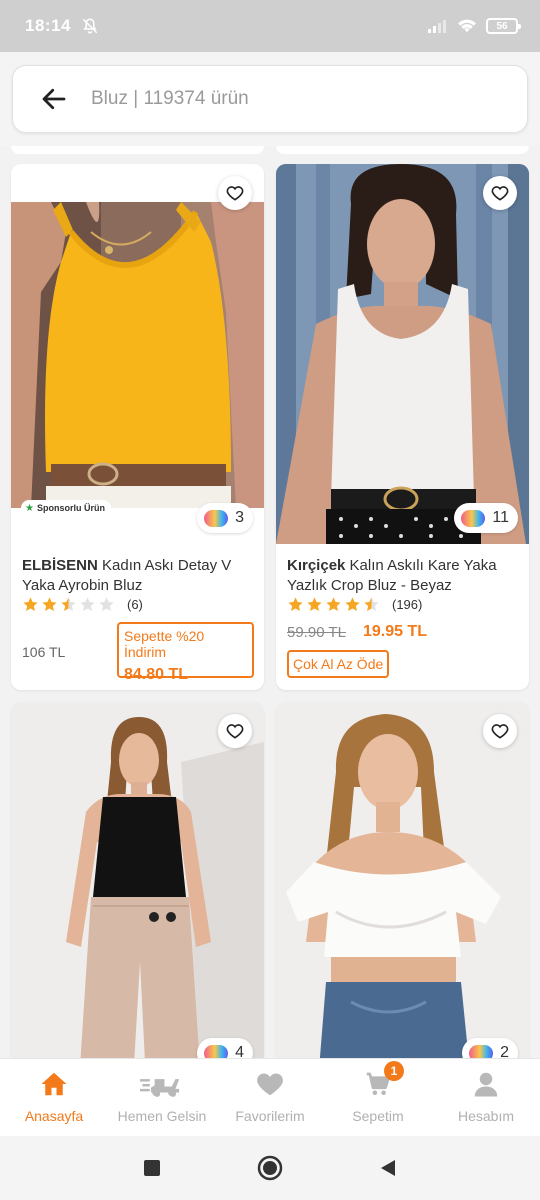 This screenshot has height=1200, width=540. I want to click on signal-icon, so click(437, 26).